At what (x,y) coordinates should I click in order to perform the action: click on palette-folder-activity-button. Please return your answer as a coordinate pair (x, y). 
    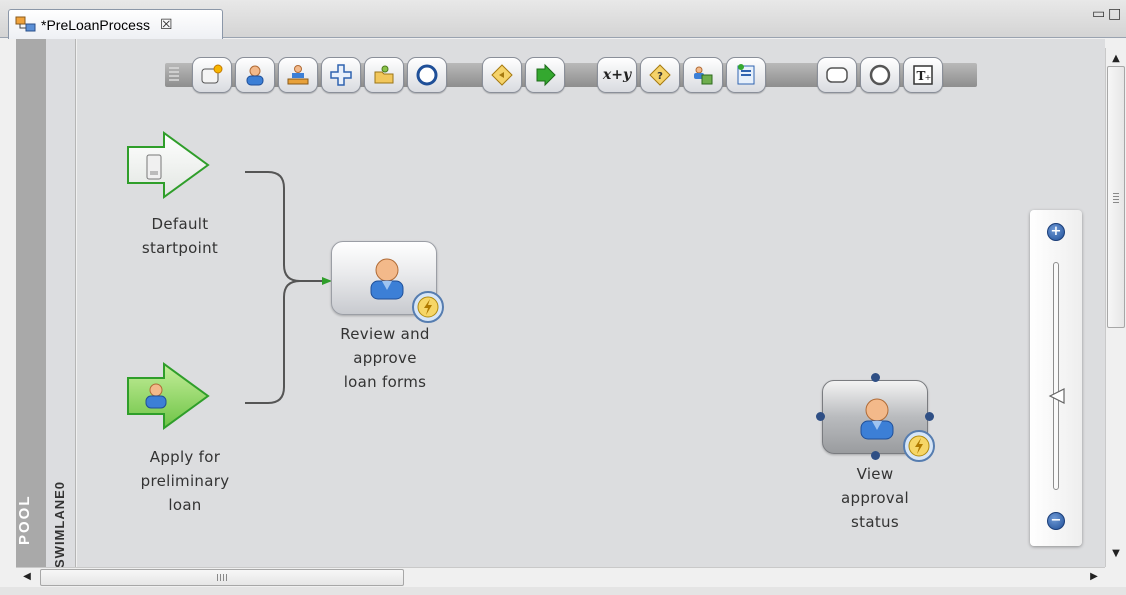
    Looking at the image, I should click on (384, 75).